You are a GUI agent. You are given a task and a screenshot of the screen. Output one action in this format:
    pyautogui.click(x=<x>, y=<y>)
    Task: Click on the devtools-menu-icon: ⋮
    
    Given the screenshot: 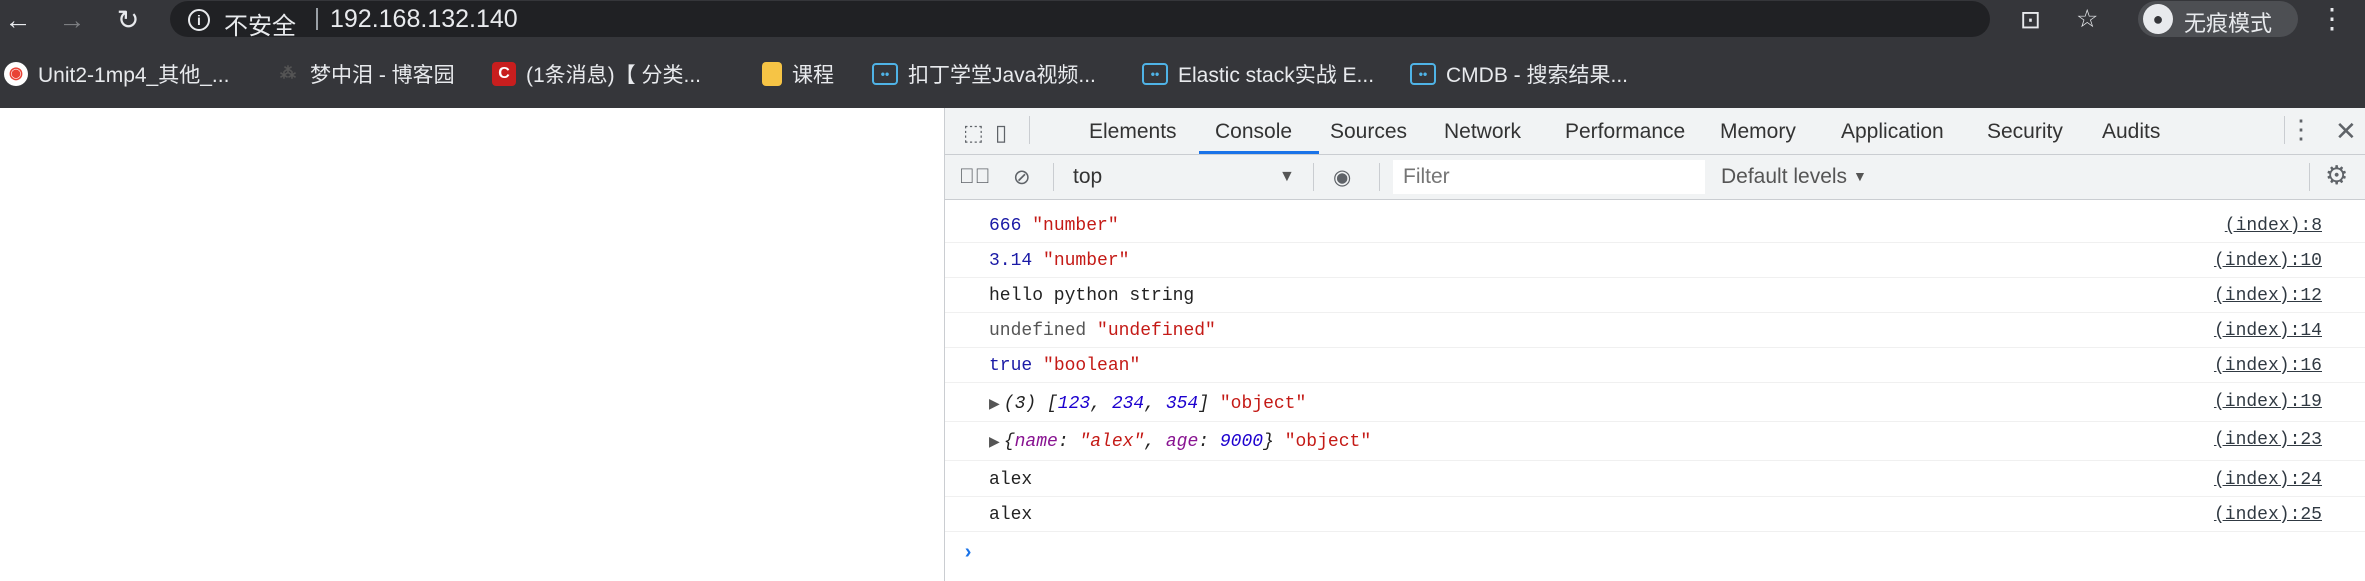 What is the action you would take?
    pyautogui.click(x=2301, y=129)
    